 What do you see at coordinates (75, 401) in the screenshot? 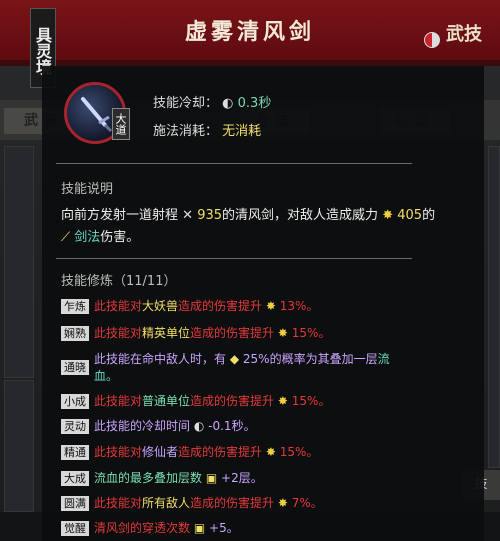
I see `stage-tag: 小成` at bounding box center [75, 401].